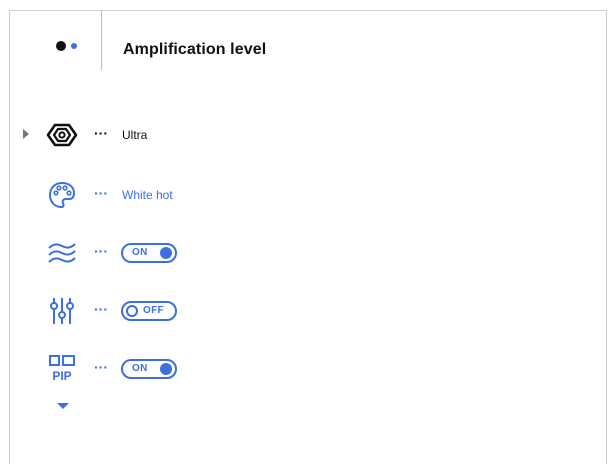 The width and height of the screenshot is (616, 464). What do you see at coordinates (300, 195) in the screenshot?
I see `menu-row-palette: ··· White hot` at bounding box center [300, 195].